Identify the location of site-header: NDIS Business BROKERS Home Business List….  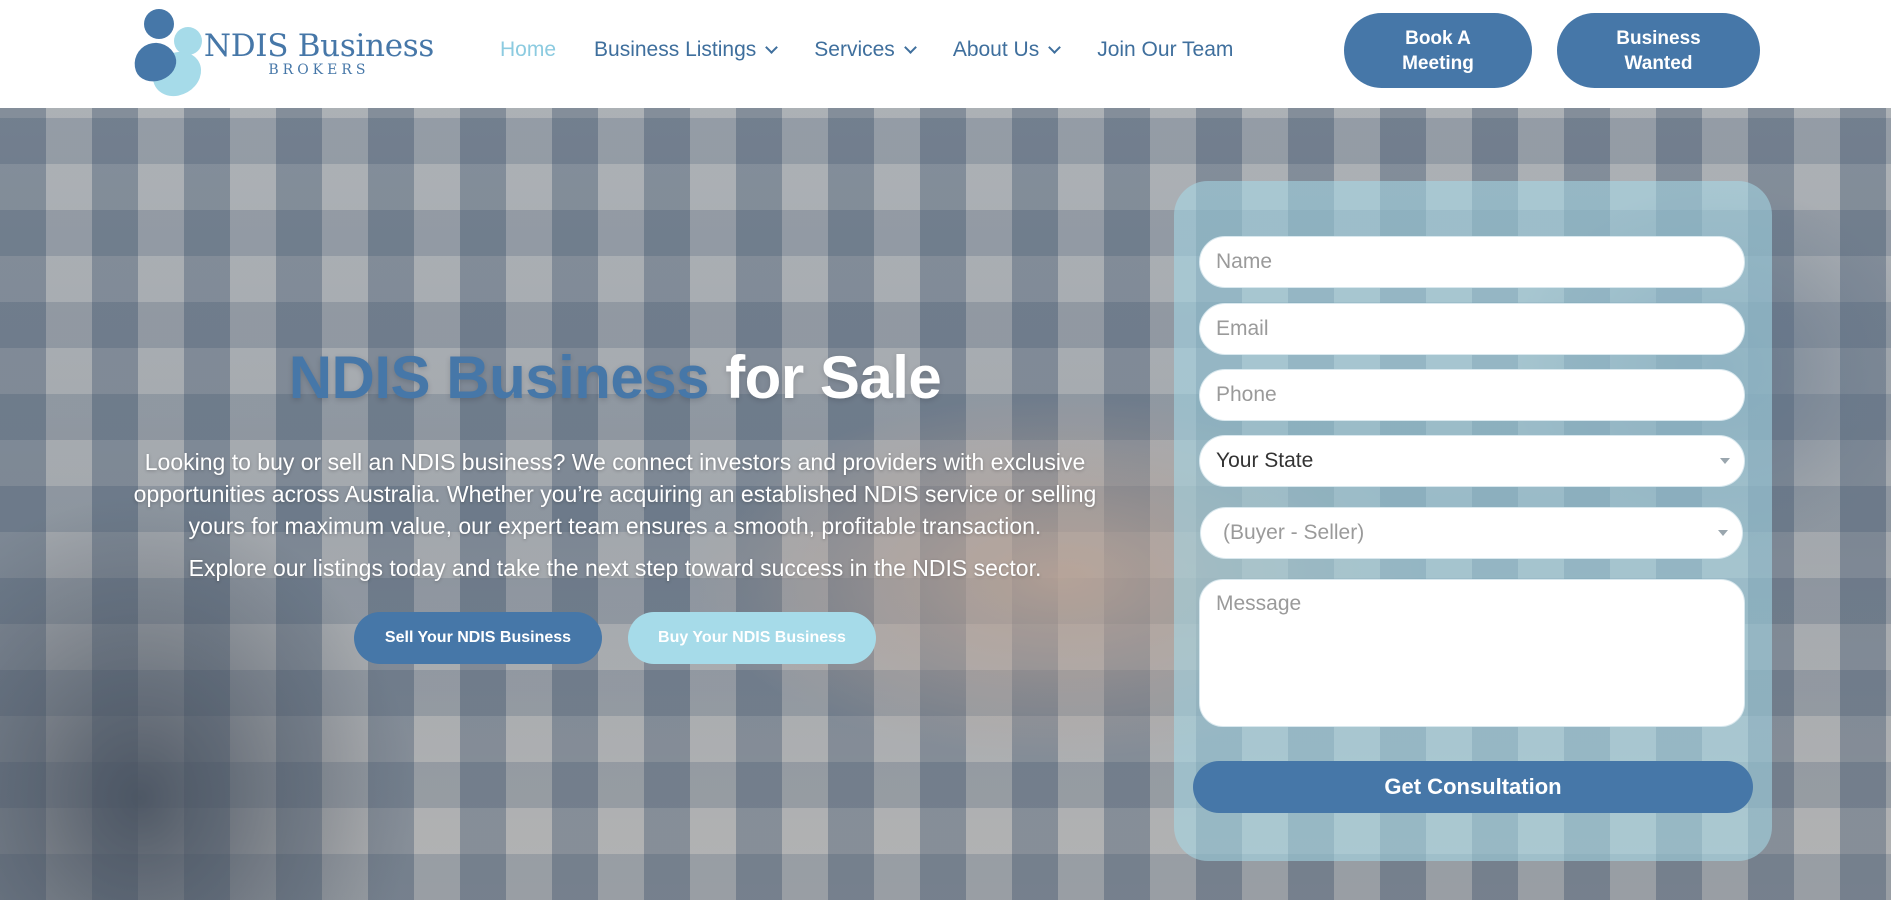
(945, 54).